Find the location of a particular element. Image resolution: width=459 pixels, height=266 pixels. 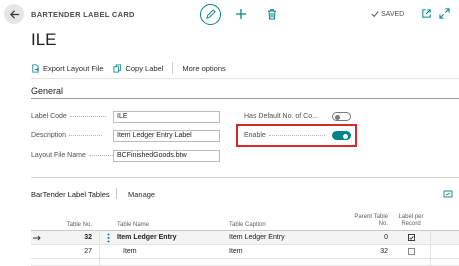

save-status: SAVED is located at coordinates (387, 14).